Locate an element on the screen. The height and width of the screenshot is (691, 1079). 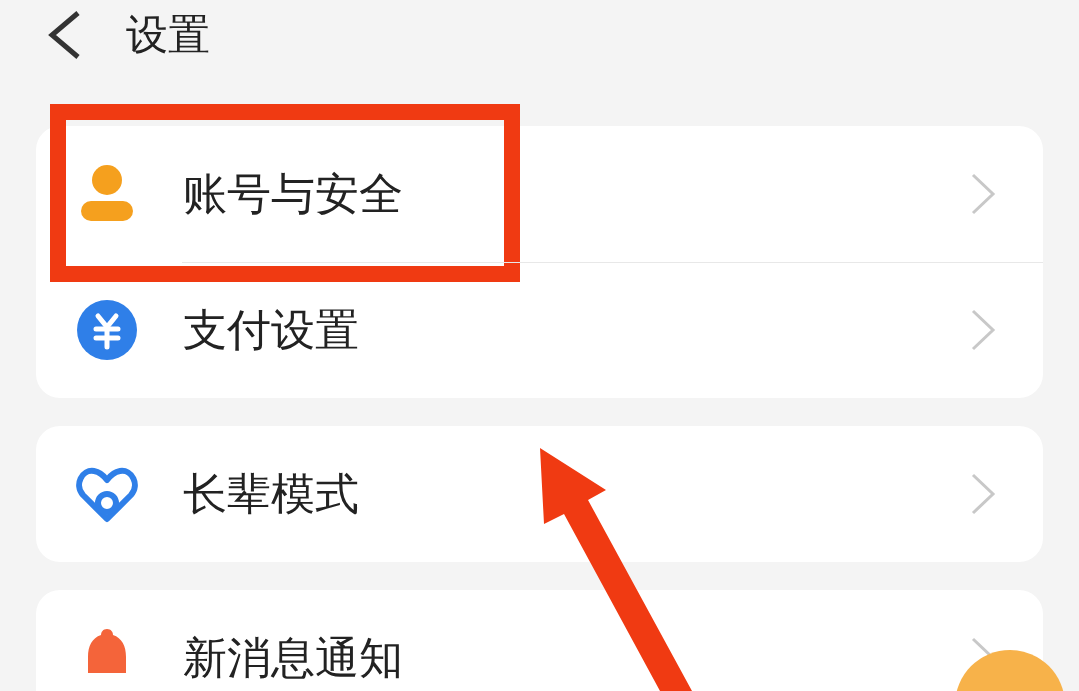
settings-item: 支付设置 is located at coordinates (271, 330).